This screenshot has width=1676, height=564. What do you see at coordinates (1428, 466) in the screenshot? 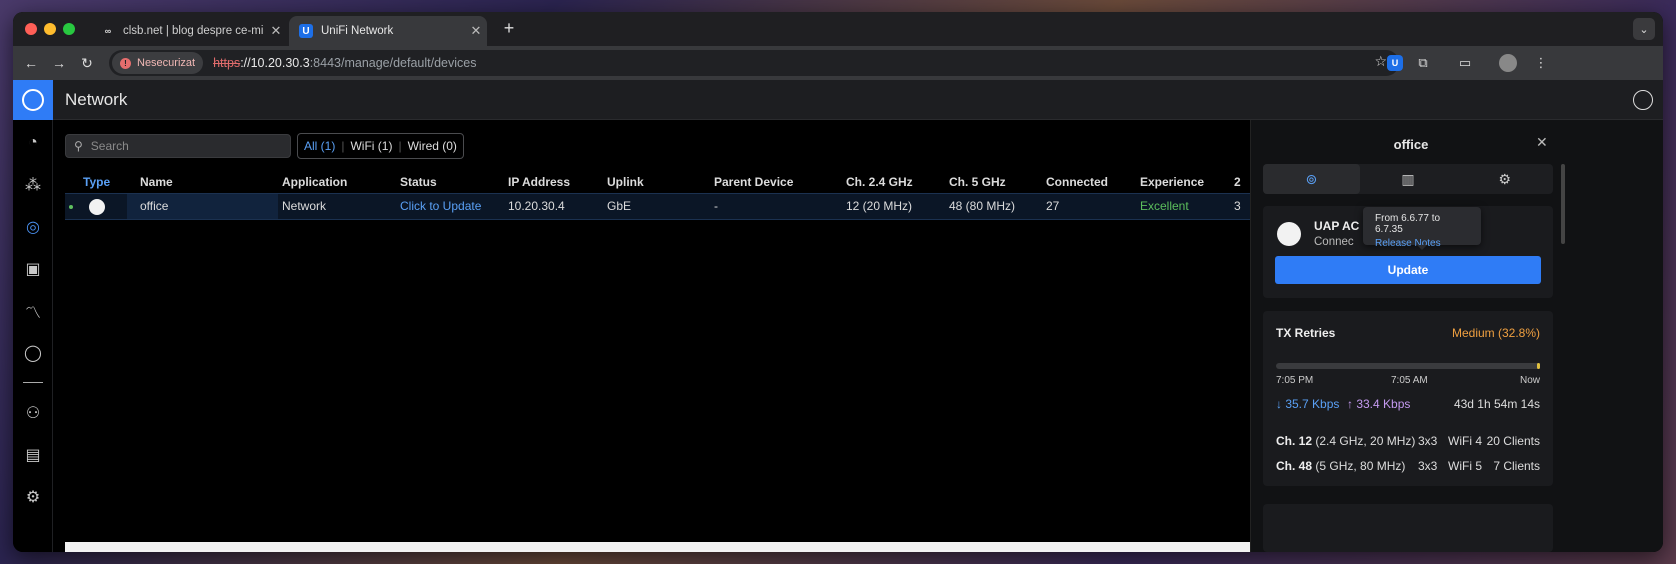
I see `radio-mimo: 3x3` at bounding box center [1428, 466].